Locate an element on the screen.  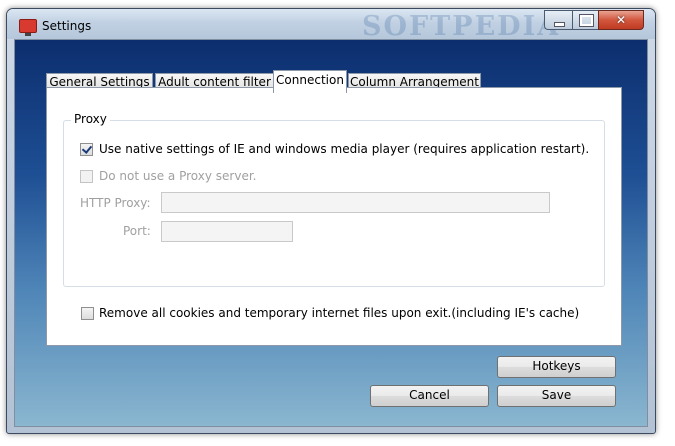
close-button: ✕ is located at coordinates (621, 20).